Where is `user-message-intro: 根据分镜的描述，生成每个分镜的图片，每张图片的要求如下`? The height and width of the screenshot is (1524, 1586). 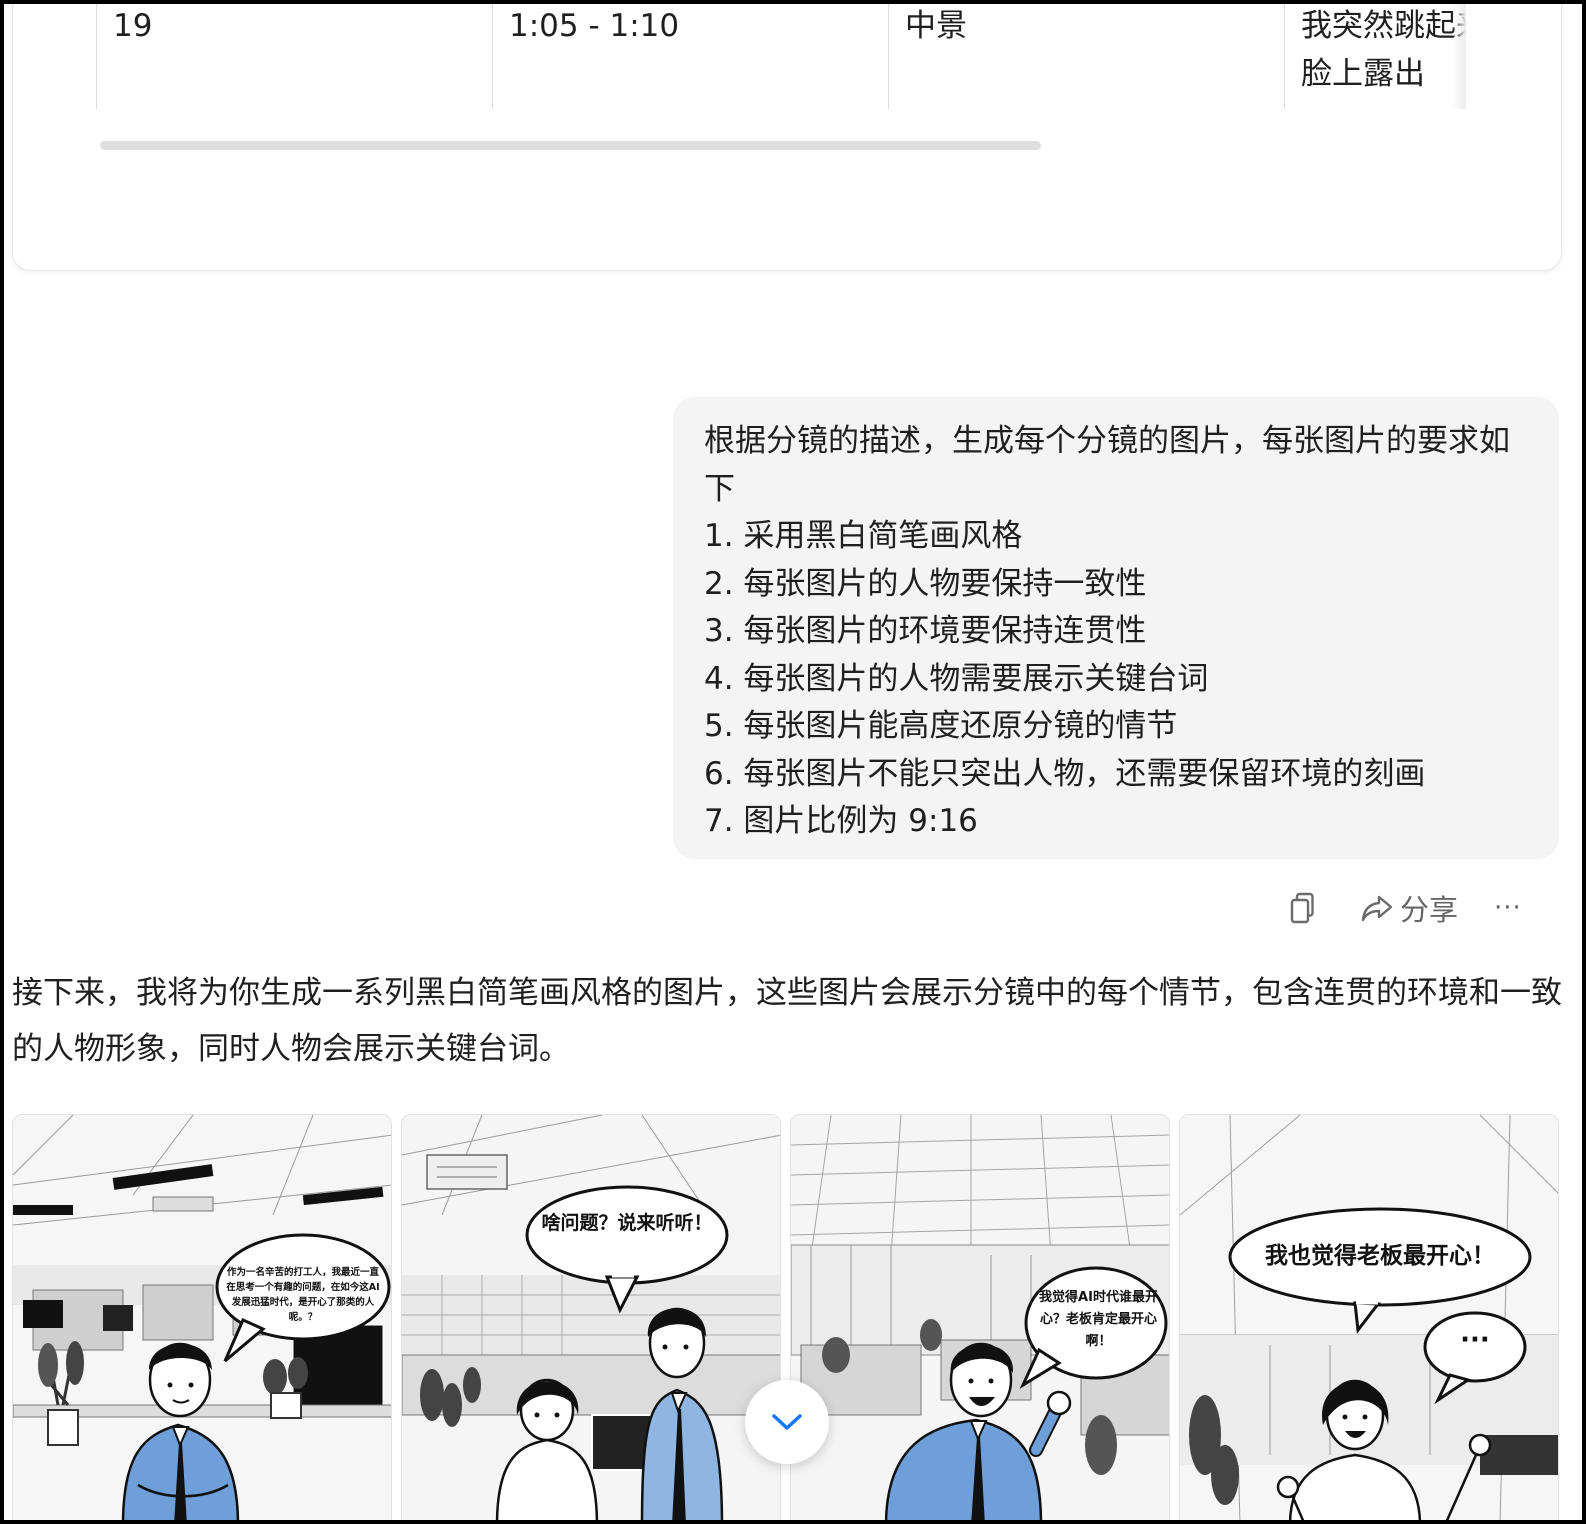 user-message-intro: 根据分镜的描述，生成每个分镜的图片，每张图片的要求如下 is located at coordinates (1107, 465).